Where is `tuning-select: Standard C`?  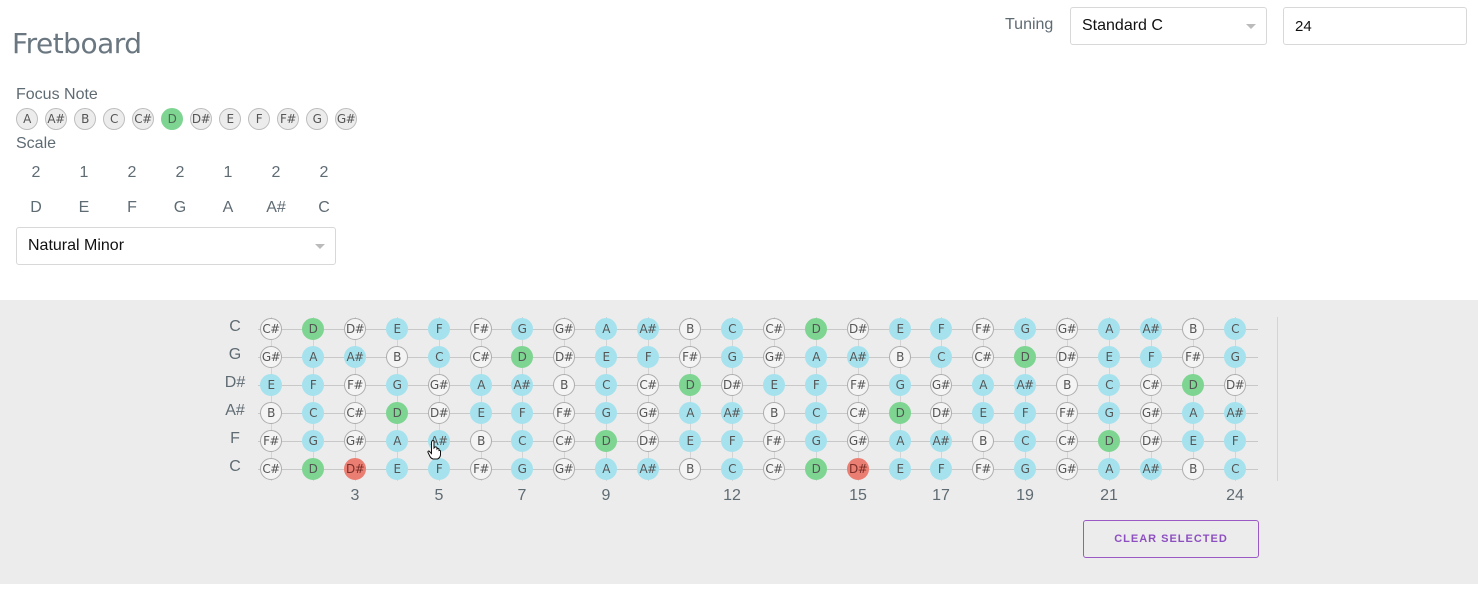 tuning-select: Standard C is located at coordinates (1168, 26).